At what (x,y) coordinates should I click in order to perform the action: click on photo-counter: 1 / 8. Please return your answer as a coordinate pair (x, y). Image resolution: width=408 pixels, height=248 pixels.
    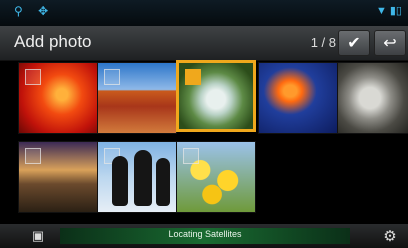
    Looking at the image, I should click on (323, 42).